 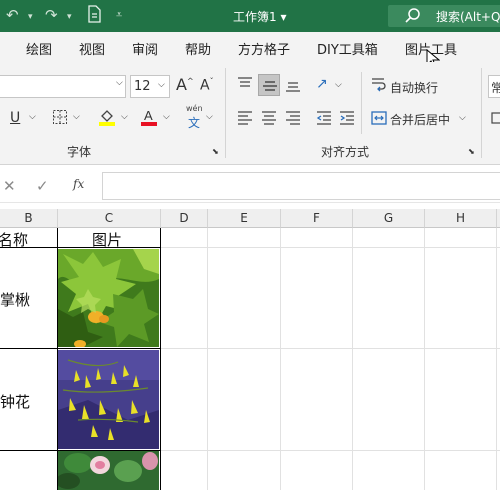 I want to click on cell-name-row2: 钟花, so click(x=15, y=401).